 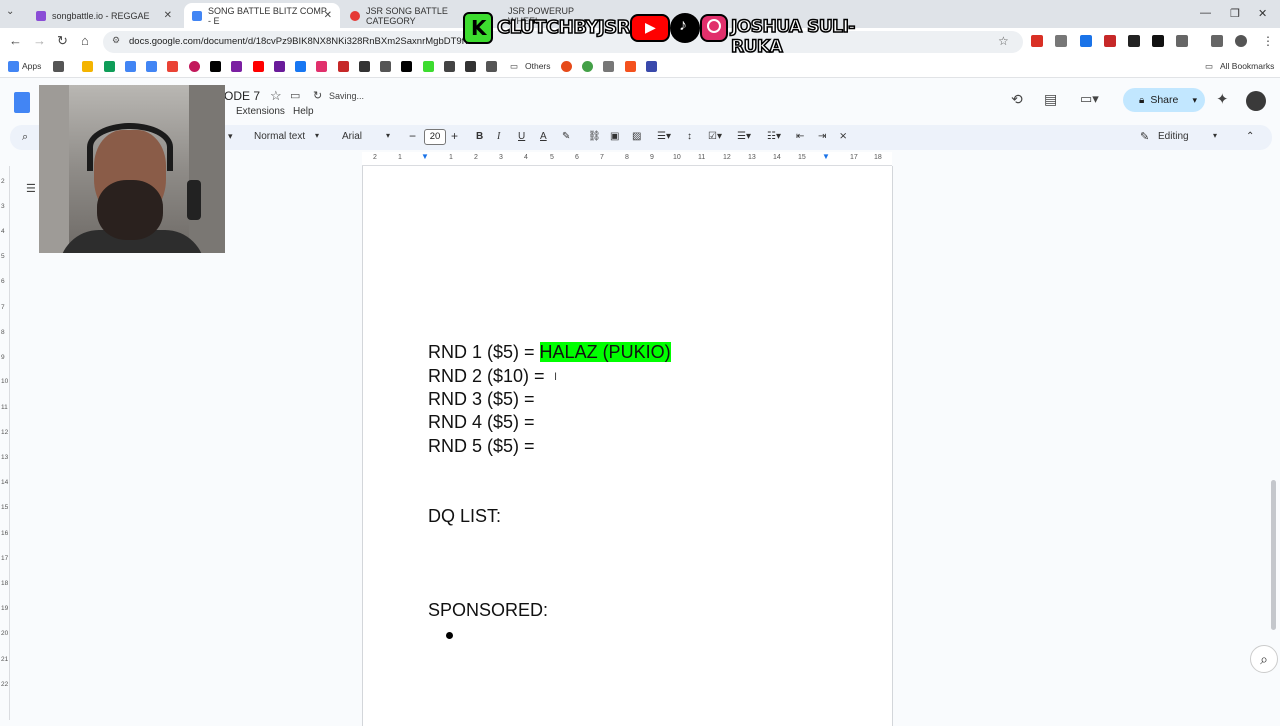 I want to click on tab-jsr-category: JSR SONG BATTLE CATEGORY, so click(x=407, y=15).